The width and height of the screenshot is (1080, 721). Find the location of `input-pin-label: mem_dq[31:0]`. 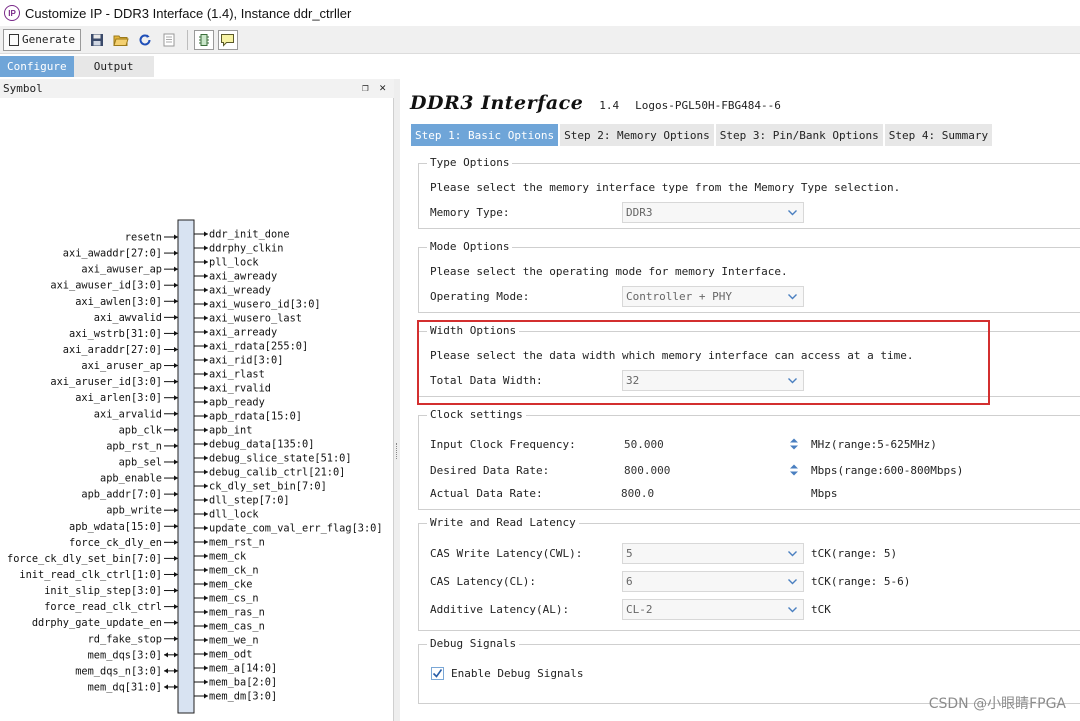

input-pin-label: mem_dq[31:0] is located at coordinates (125, 687).